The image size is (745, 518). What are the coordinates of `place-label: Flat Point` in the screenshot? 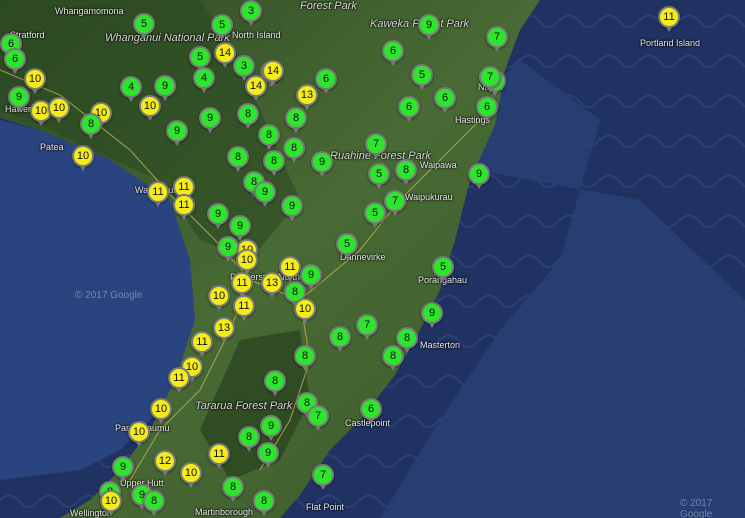 It's located at (325, 507).